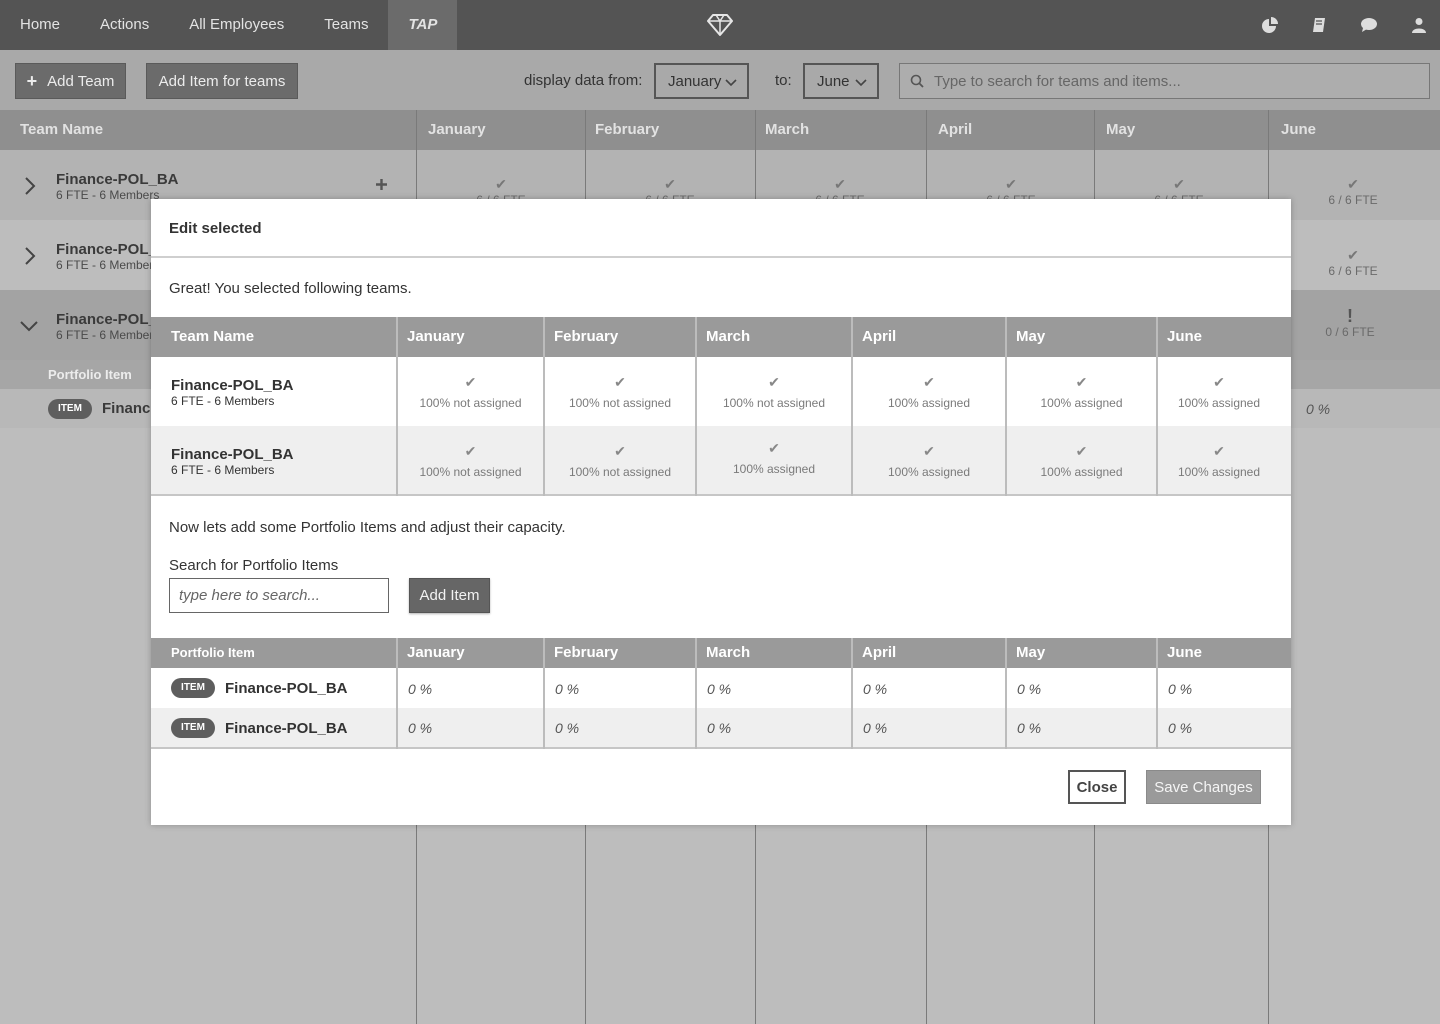 This screenshot has width=1440, height=1024. I want to click on from-month-select: January, so click(701, 81).